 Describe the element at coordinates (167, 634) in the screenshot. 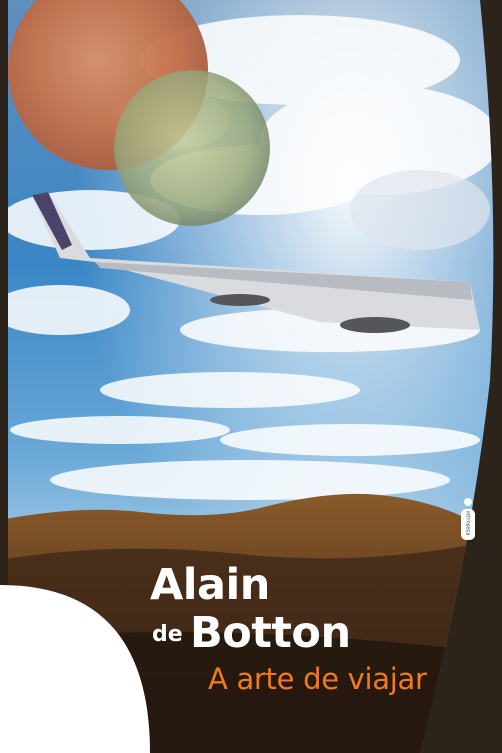

I see `author-particle: de` at that location.